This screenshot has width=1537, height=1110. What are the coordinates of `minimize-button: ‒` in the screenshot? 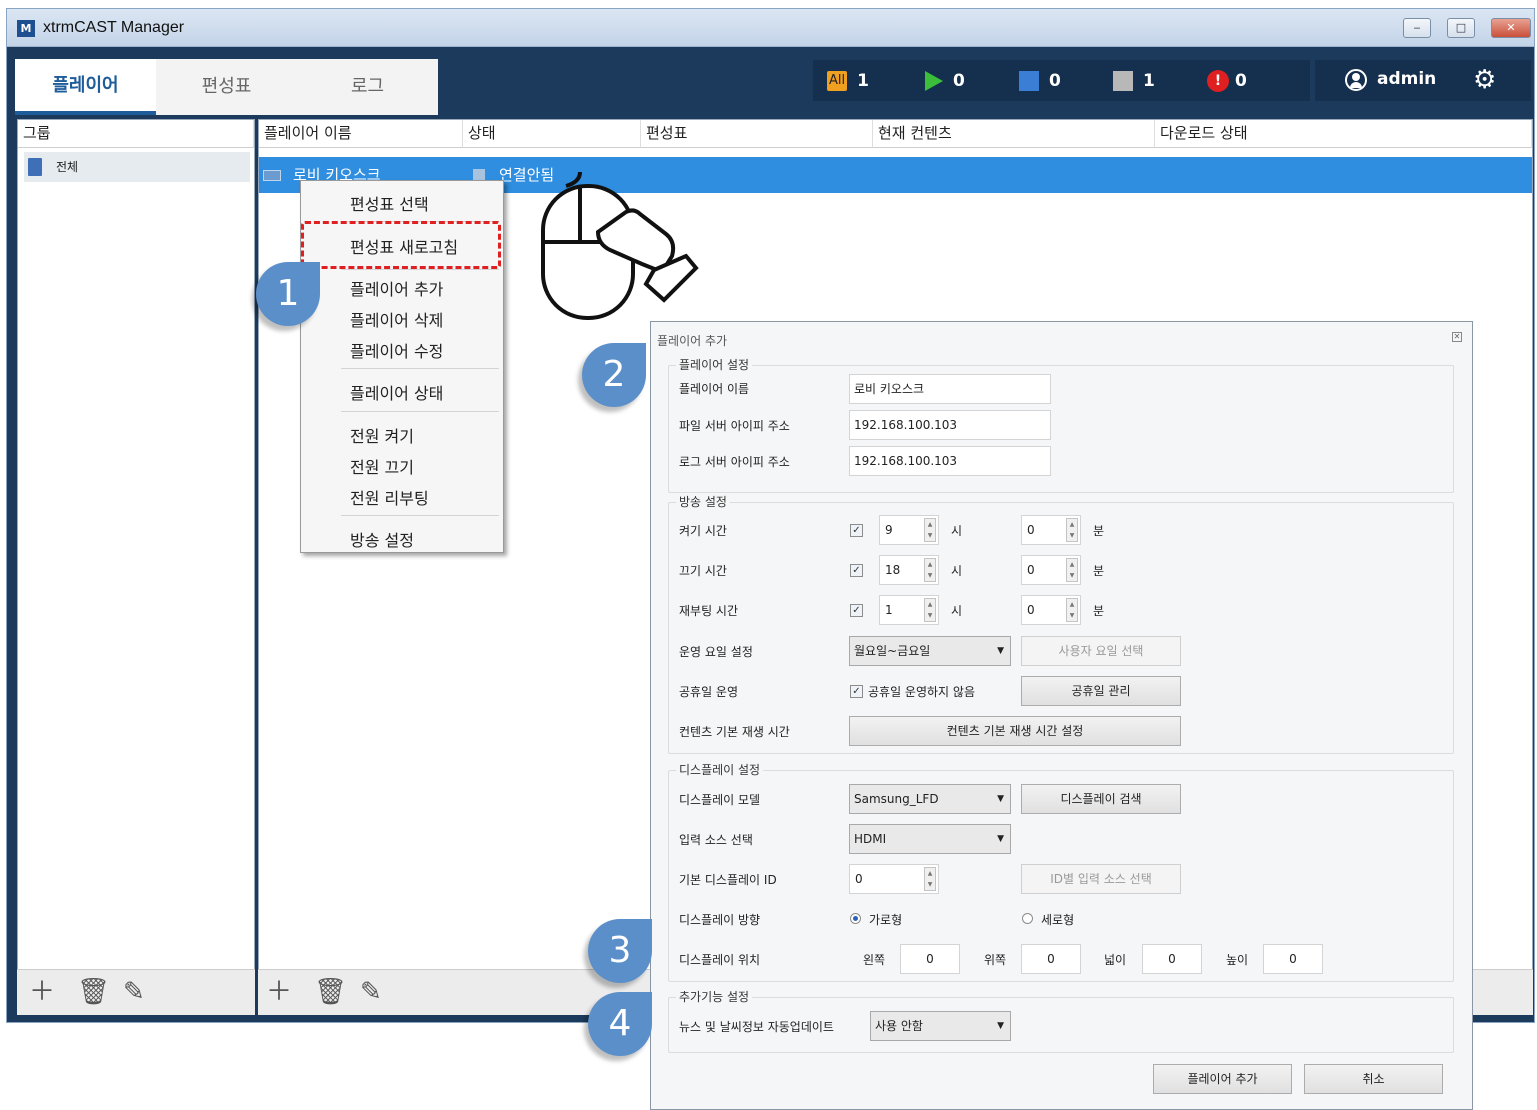 It's located at (1417, 28).